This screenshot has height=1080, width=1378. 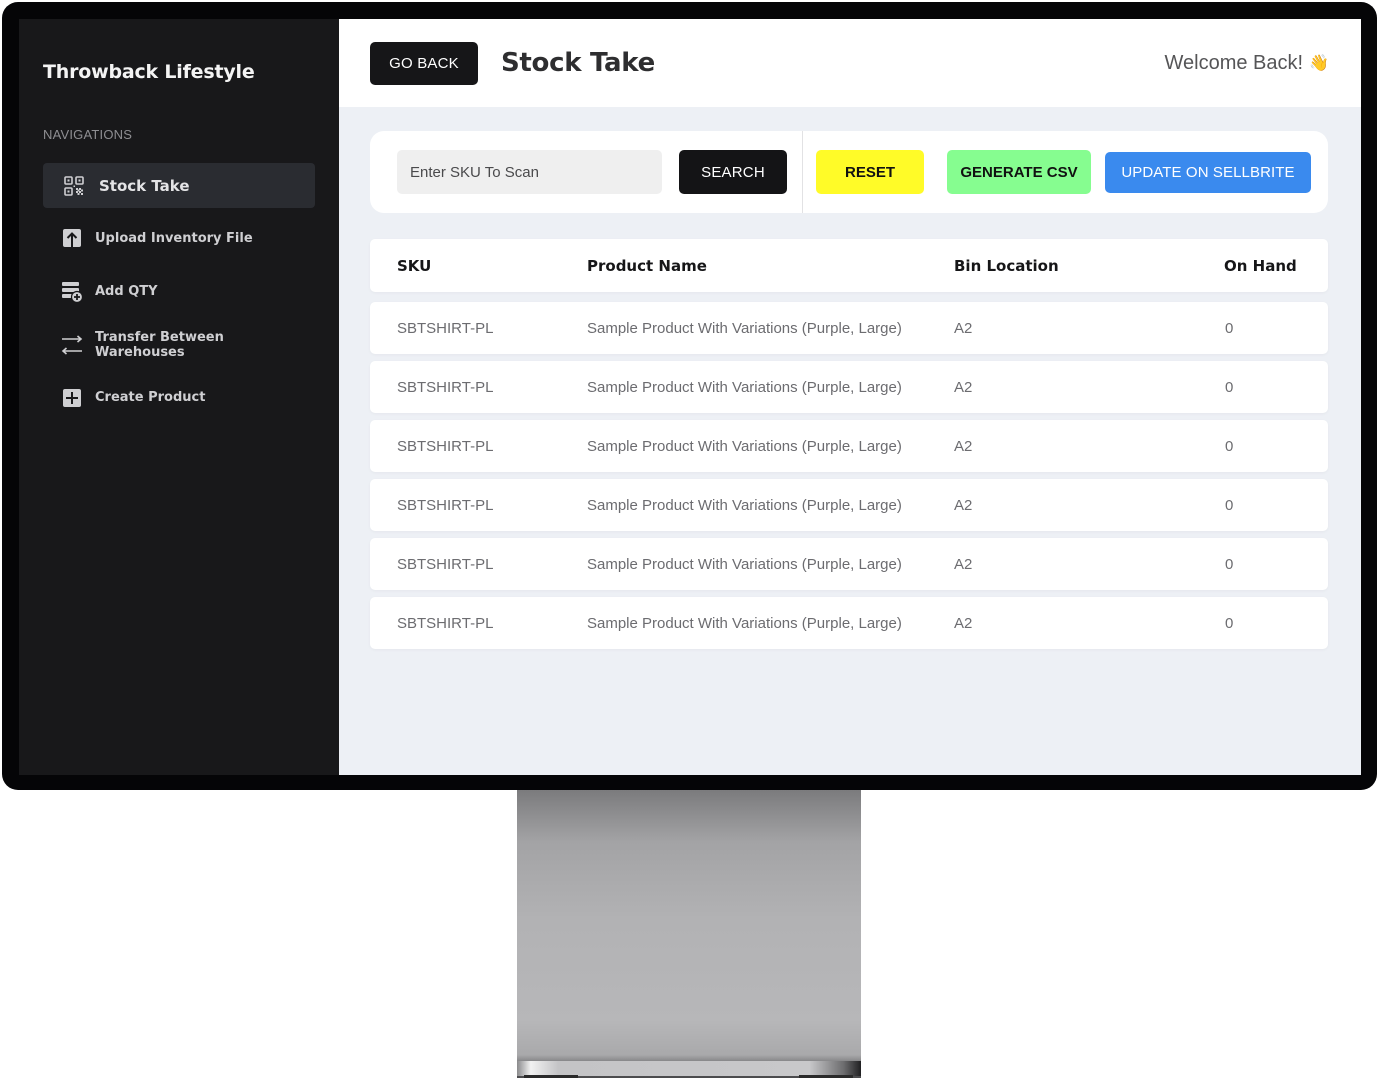 What do you see at coordinates (689, 1068) in the screenshot?
I see `monitor-stand-base` at bounding box center [689, 1068].